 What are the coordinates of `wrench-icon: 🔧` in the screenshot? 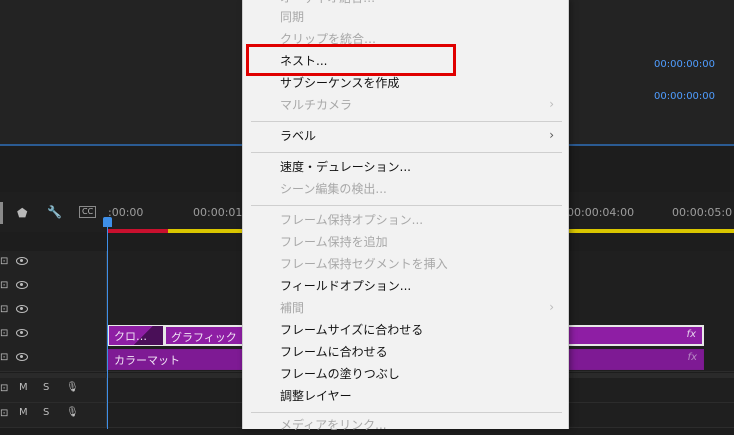 It's located at (54, 212).